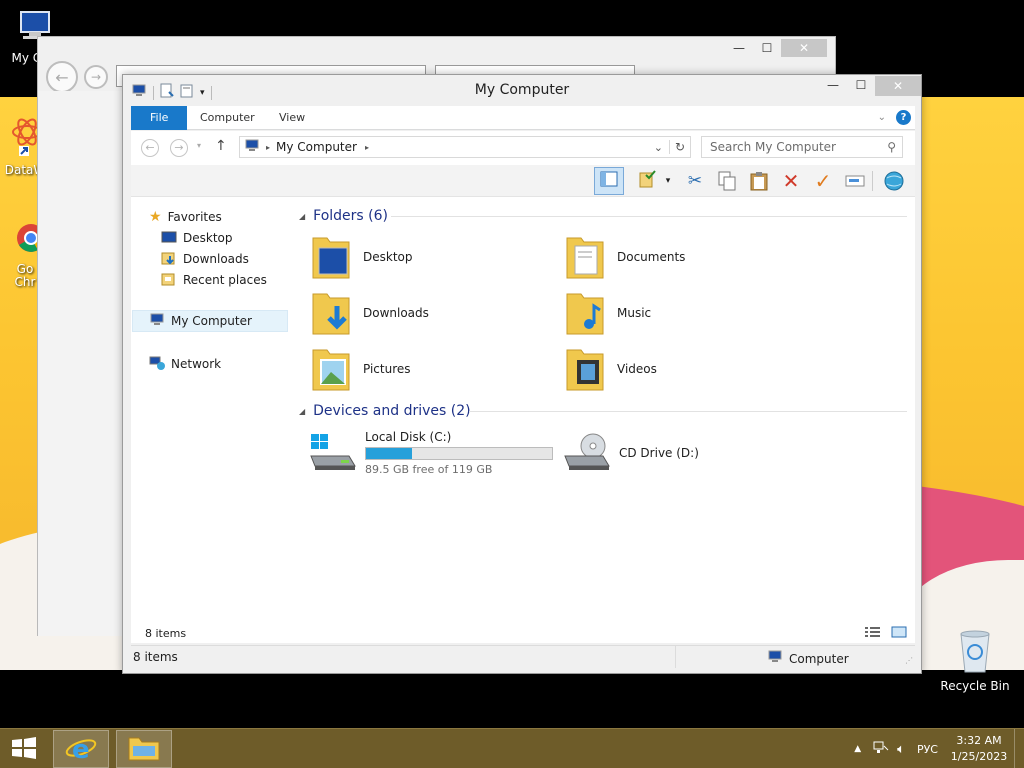 Image resolution: width=1024 pixels, height=768 pixels. I want to click on tab-view: View, so click(292, 118).